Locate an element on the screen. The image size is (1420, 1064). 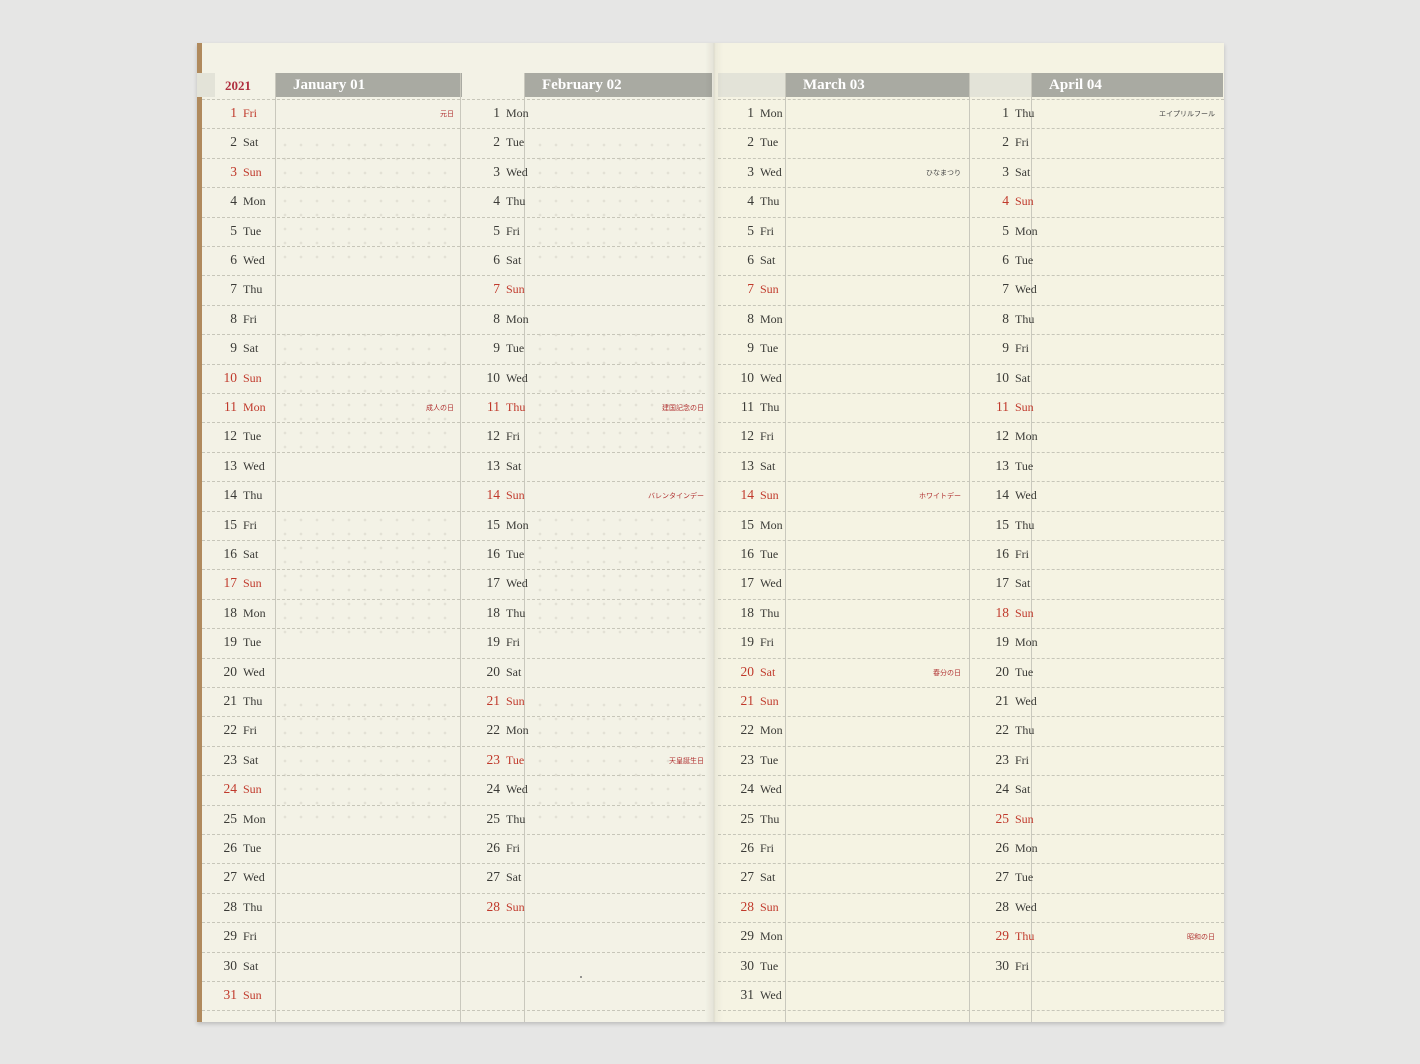
day-row: 7 Thu is located at coordinates (329, 289).